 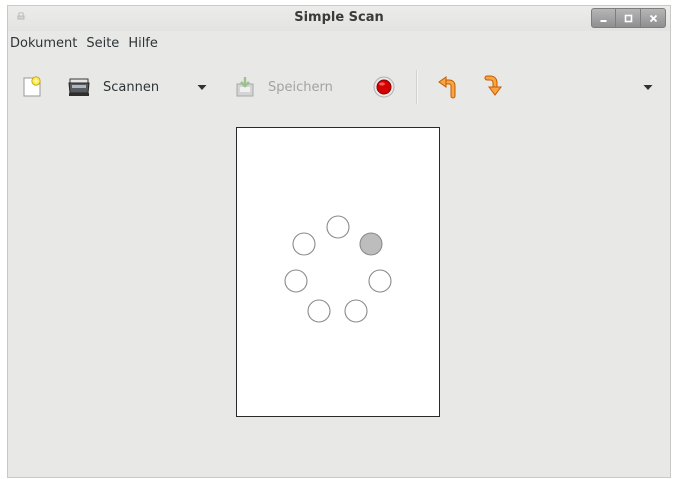 I want to click on window-controls, so click(x=628, y=18).